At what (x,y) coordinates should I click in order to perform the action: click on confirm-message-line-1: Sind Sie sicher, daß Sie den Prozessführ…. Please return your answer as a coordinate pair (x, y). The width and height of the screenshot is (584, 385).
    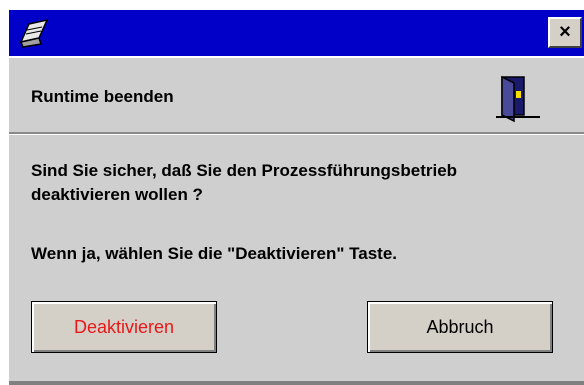
    Looking at the image, I should click on (244, 170).